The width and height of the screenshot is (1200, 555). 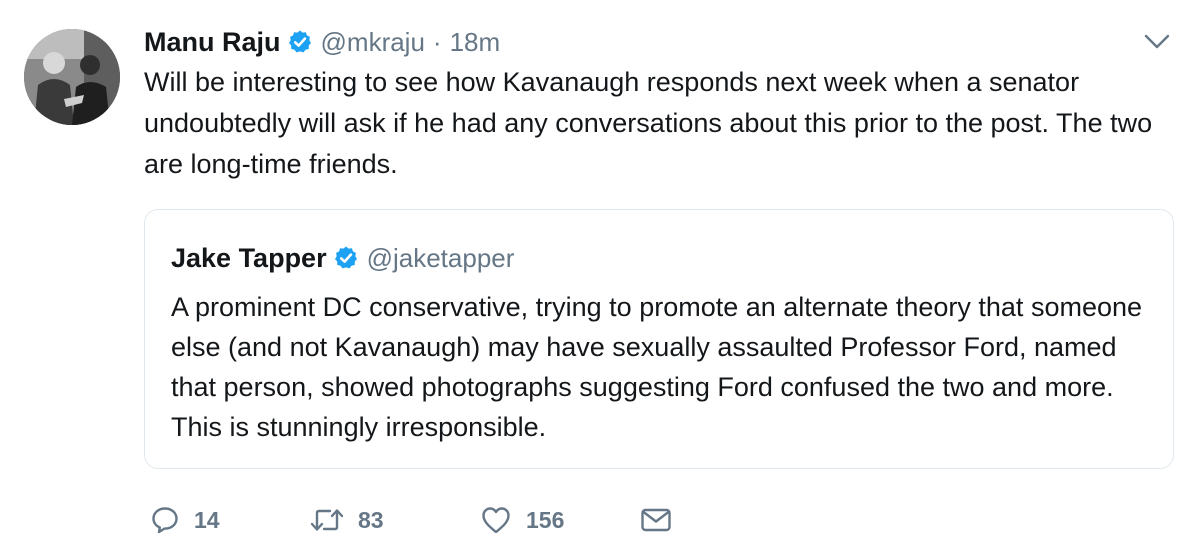 I want to click on like-count: 156, so click(x=545, y=519).